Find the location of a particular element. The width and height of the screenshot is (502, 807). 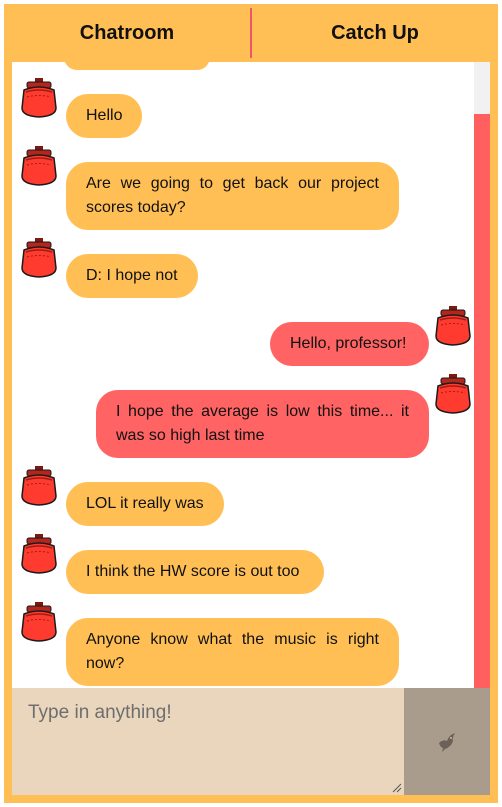

message-bubble: LOL it really was is located at coordinates (145, 504).